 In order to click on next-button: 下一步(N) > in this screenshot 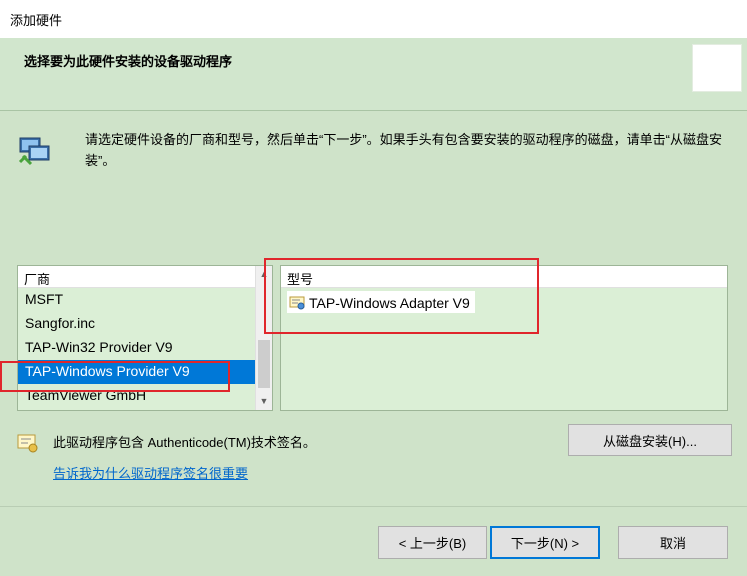, I will do `click(545, 542)`.